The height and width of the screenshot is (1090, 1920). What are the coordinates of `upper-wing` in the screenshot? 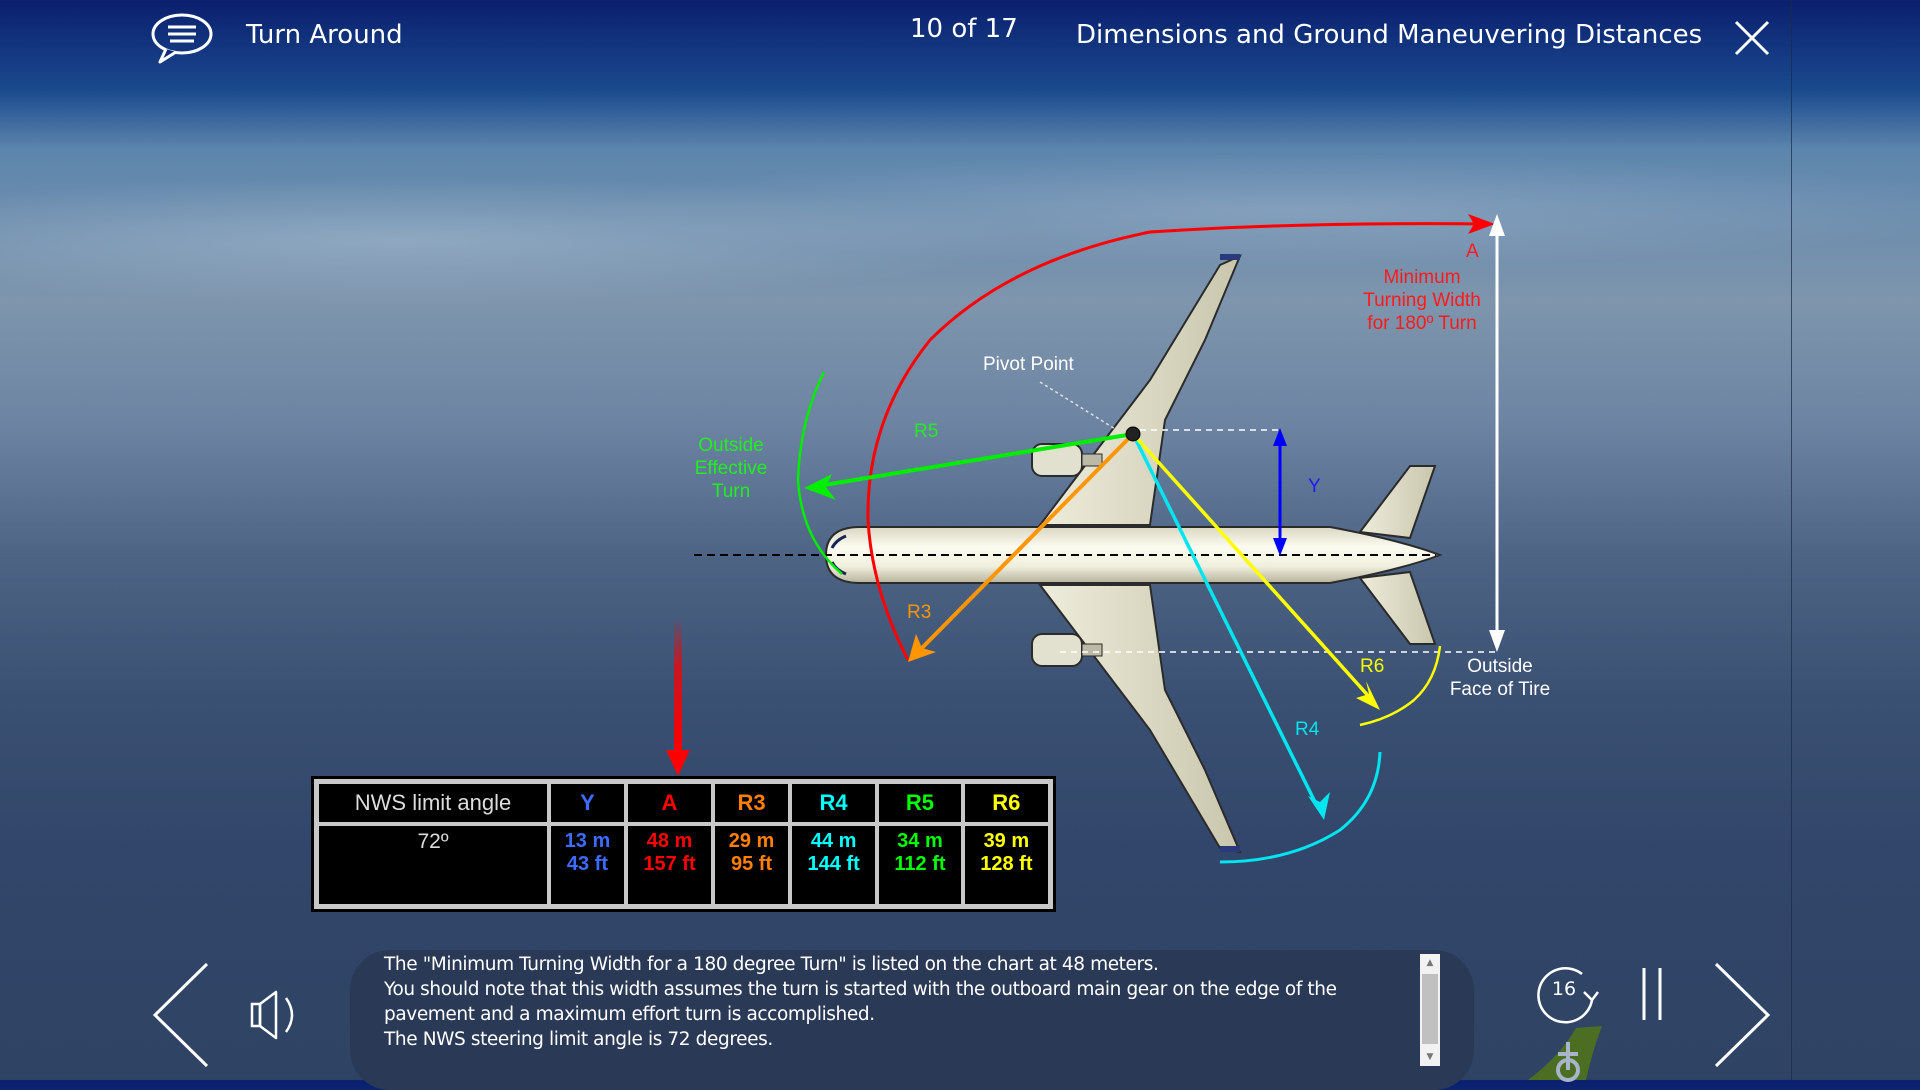 It's located at (1139, 390).